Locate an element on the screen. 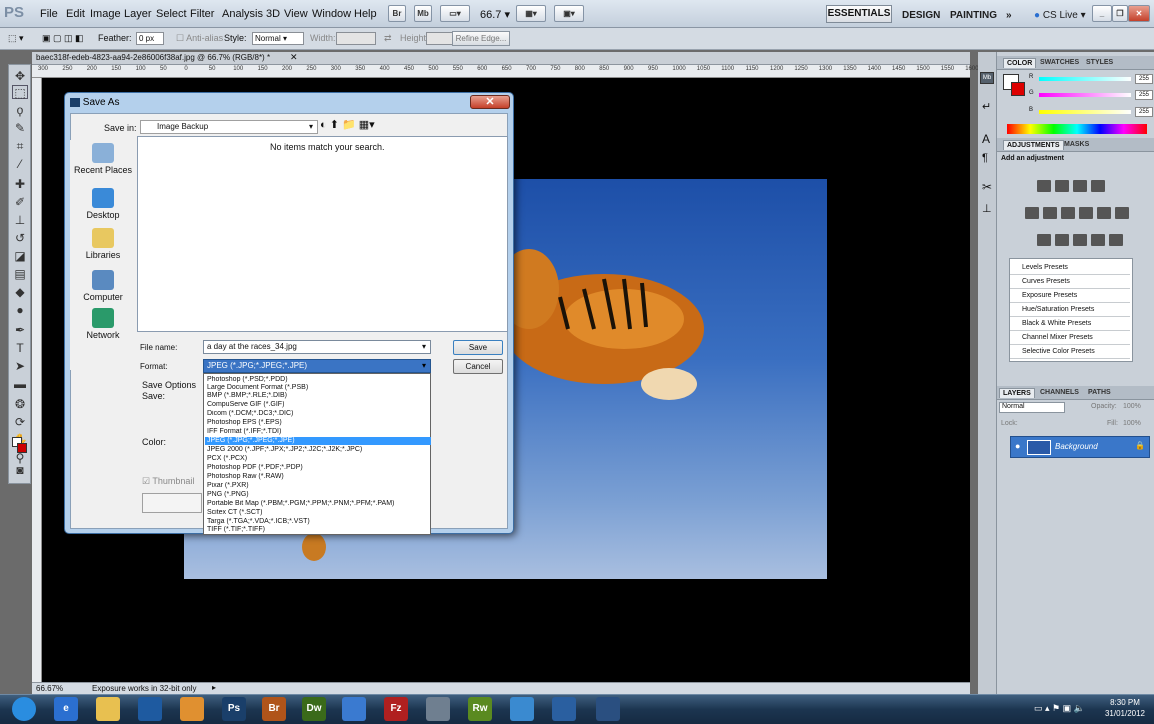 The width and height of the screenshot is (1154, 724). posterize-icon is located at coordinates (1062, 240).